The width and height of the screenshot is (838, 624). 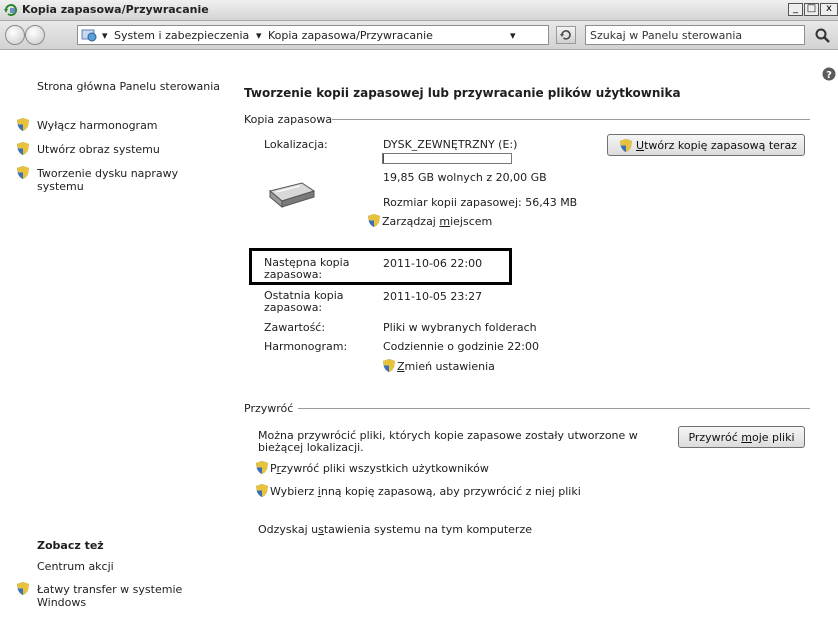 What do you see at coordinates (89, 35) in the screenshot?
I see `control-panel-icon` at bounding box center [89, 35].